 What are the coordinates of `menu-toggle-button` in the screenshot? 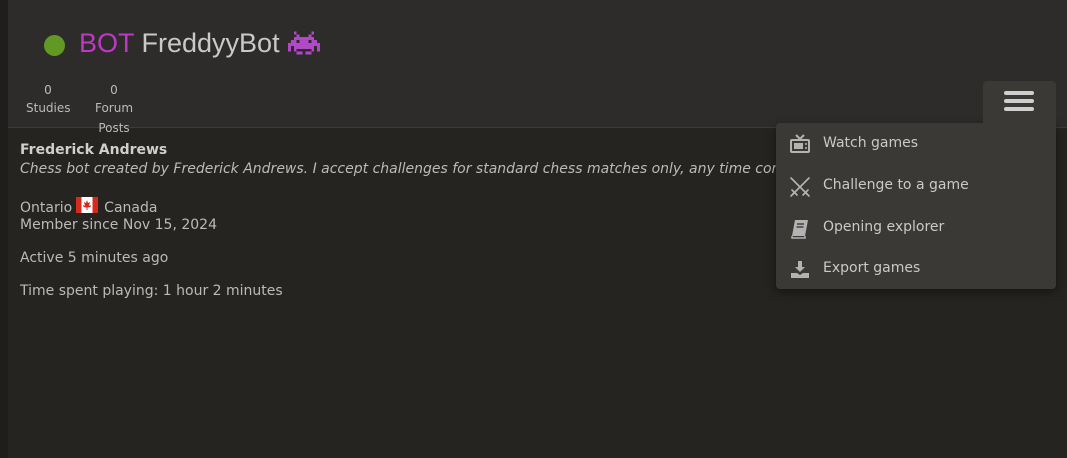 It's located at (1019, 105).